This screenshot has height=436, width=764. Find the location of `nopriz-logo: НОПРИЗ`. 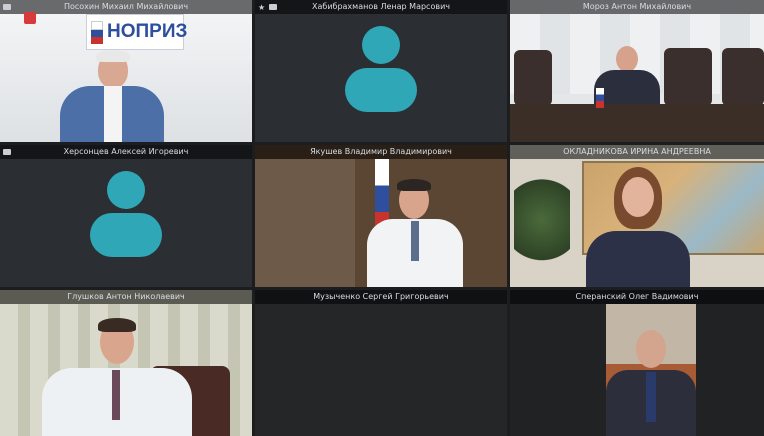

nopriz-logo: НОПРИЗ is located at coordinates (136, 32).